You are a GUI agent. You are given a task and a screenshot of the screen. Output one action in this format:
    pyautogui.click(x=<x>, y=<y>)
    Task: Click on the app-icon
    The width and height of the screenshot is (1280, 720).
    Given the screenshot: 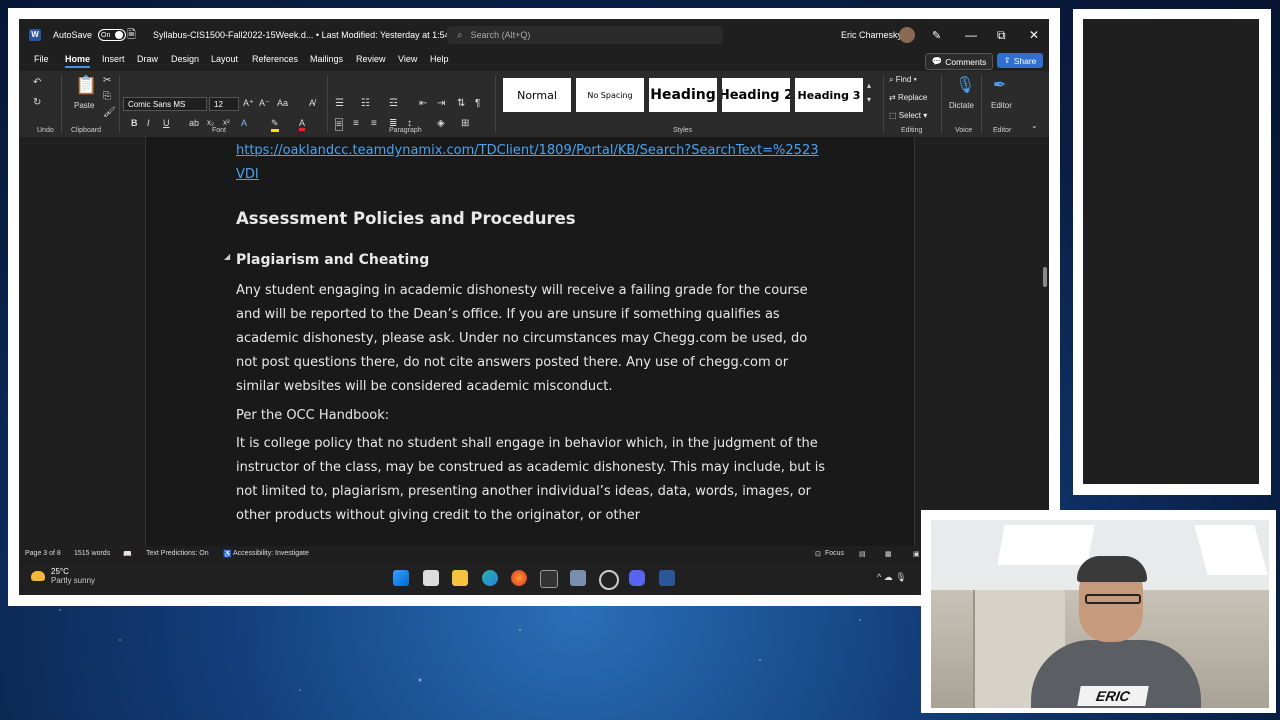 What is the action you would take?
    pyautogui.click(x=578, y=578)
    